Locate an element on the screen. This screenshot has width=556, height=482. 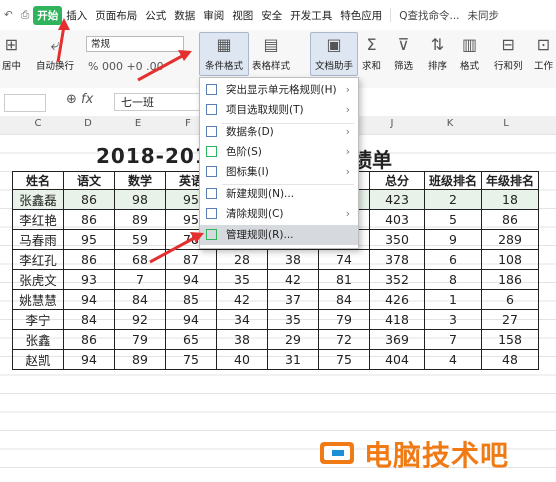
arrow-to-manage-rules is located at coordinates (176, 248).